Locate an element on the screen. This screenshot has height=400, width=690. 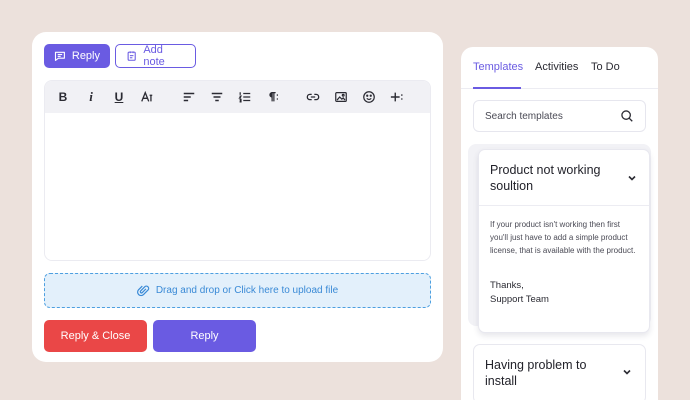
tab-to-do: To Do is located at coordinates (605, 67).